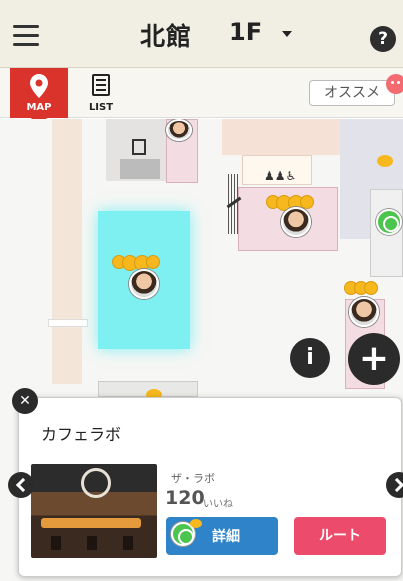 This screenshot has width=403, height=581. Describe the element at coordinates (96, 483) in the screenshot. I see `photo-lamp` at that location.